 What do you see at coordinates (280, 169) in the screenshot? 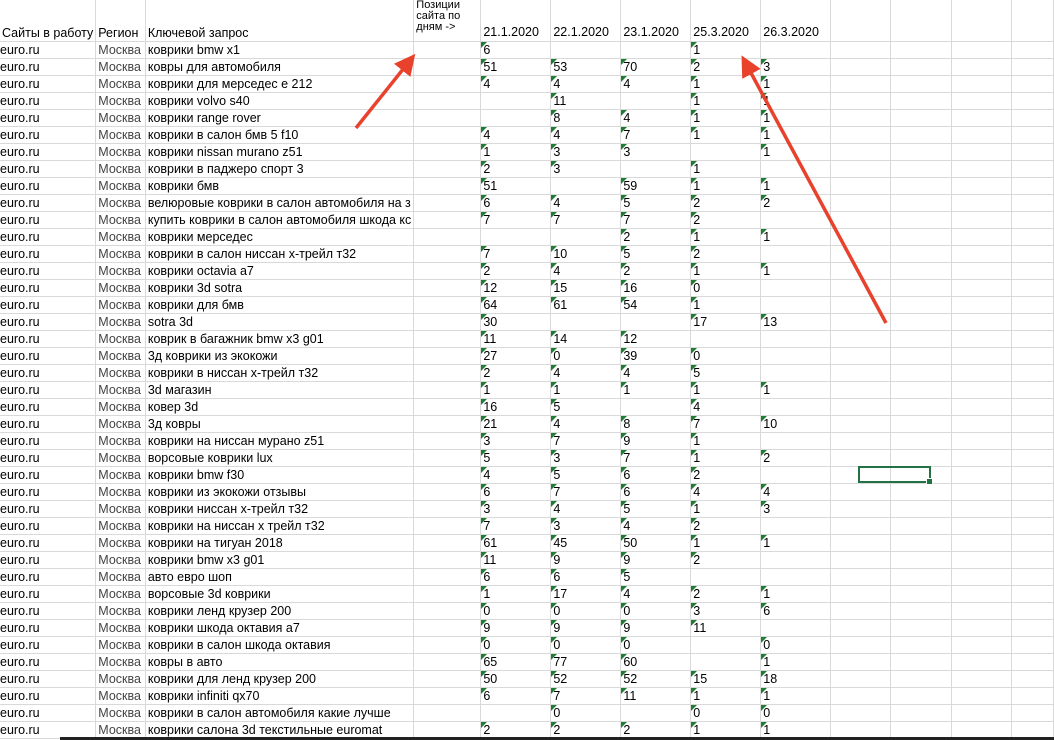
I see `keyword-cell: коврики в паджеро спорт 3` at bounding box center [280, 169].